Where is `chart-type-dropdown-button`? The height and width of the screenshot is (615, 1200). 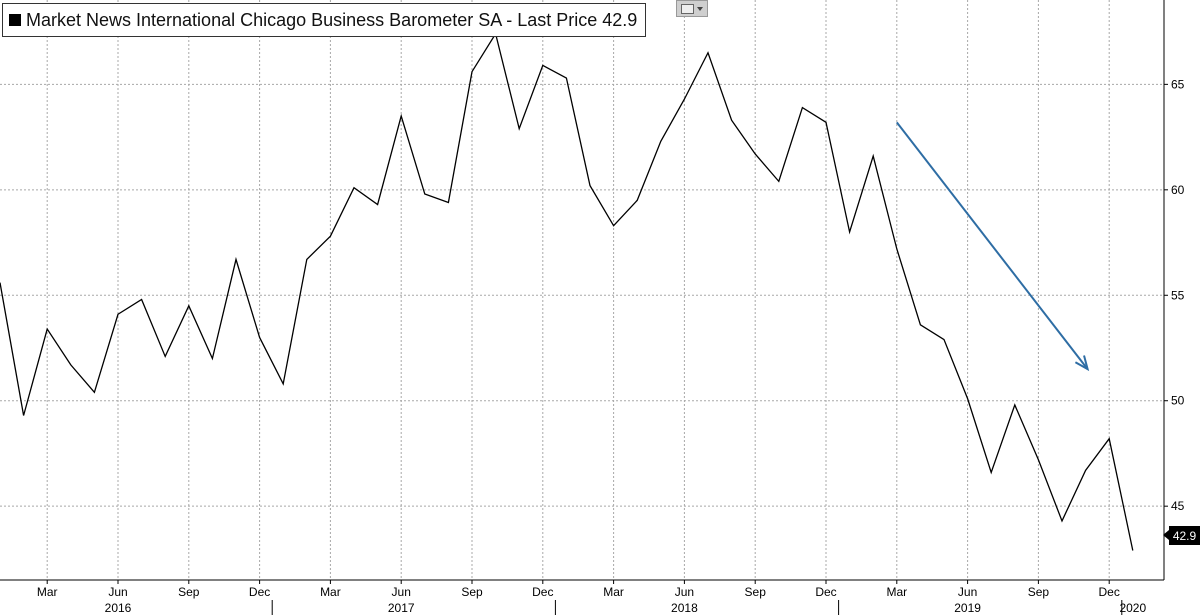
chart-type-dropdown-button is located at coordinates (692, 8).